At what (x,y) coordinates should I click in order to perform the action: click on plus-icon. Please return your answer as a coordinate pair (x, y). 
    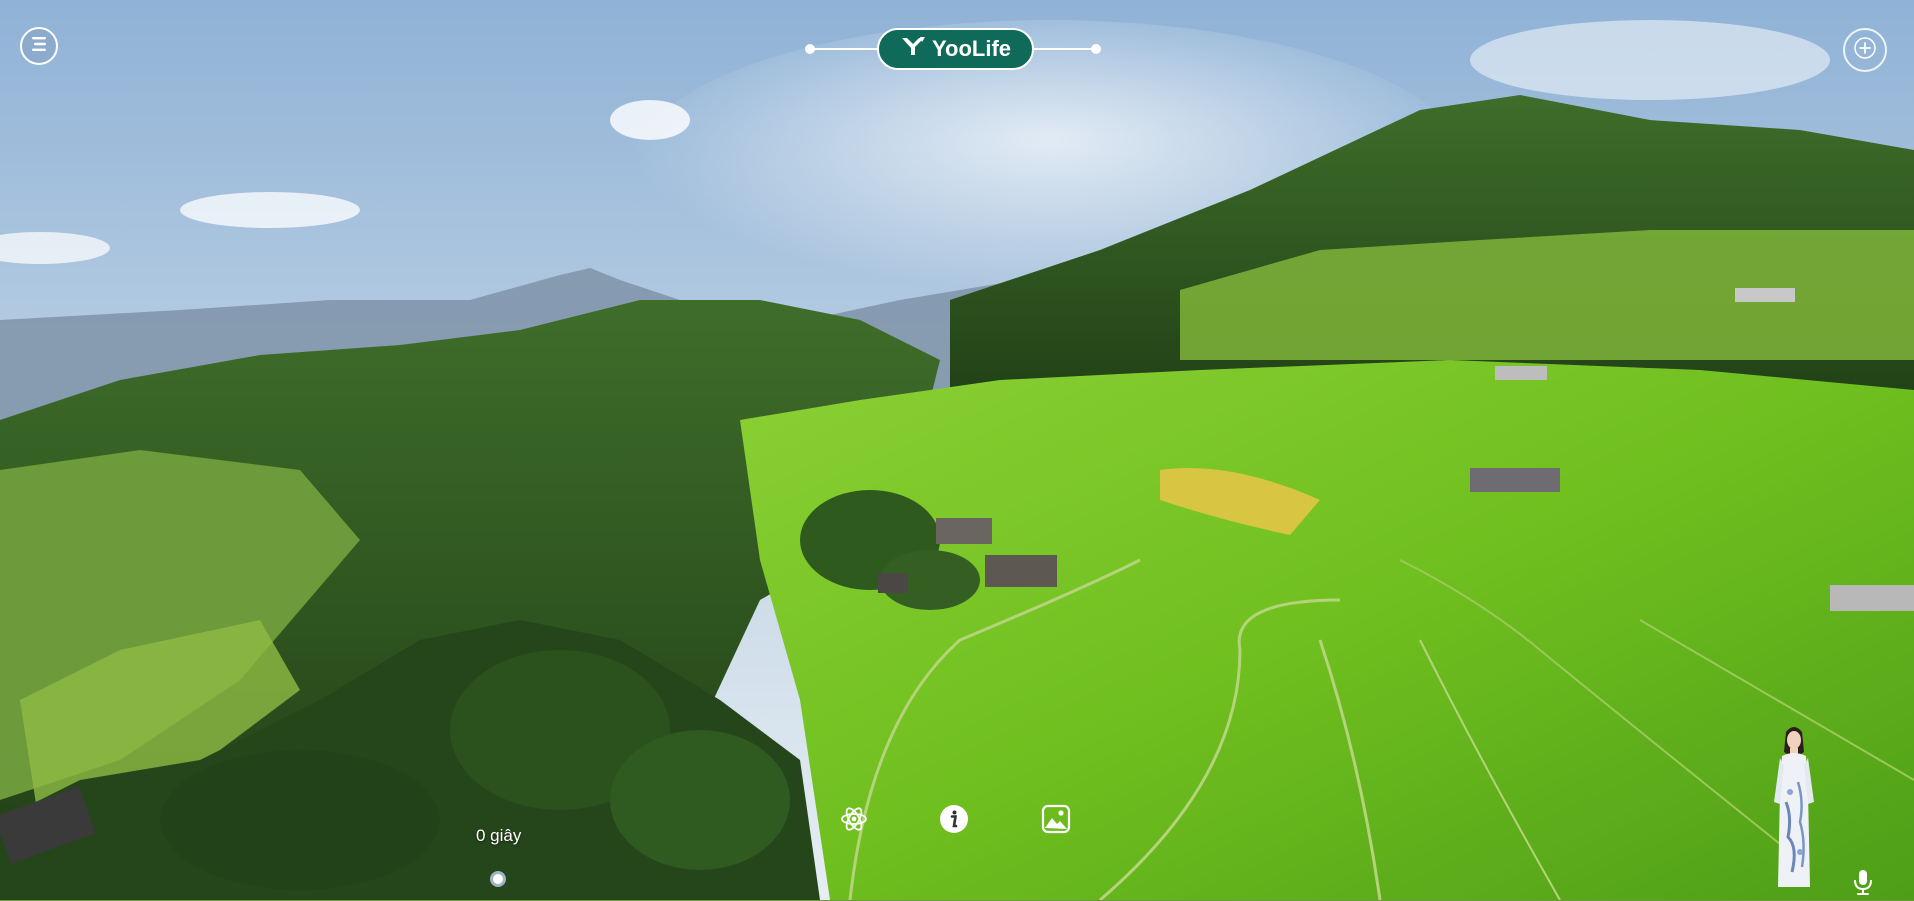
    Looking at the image, I should click on (1865, 50).